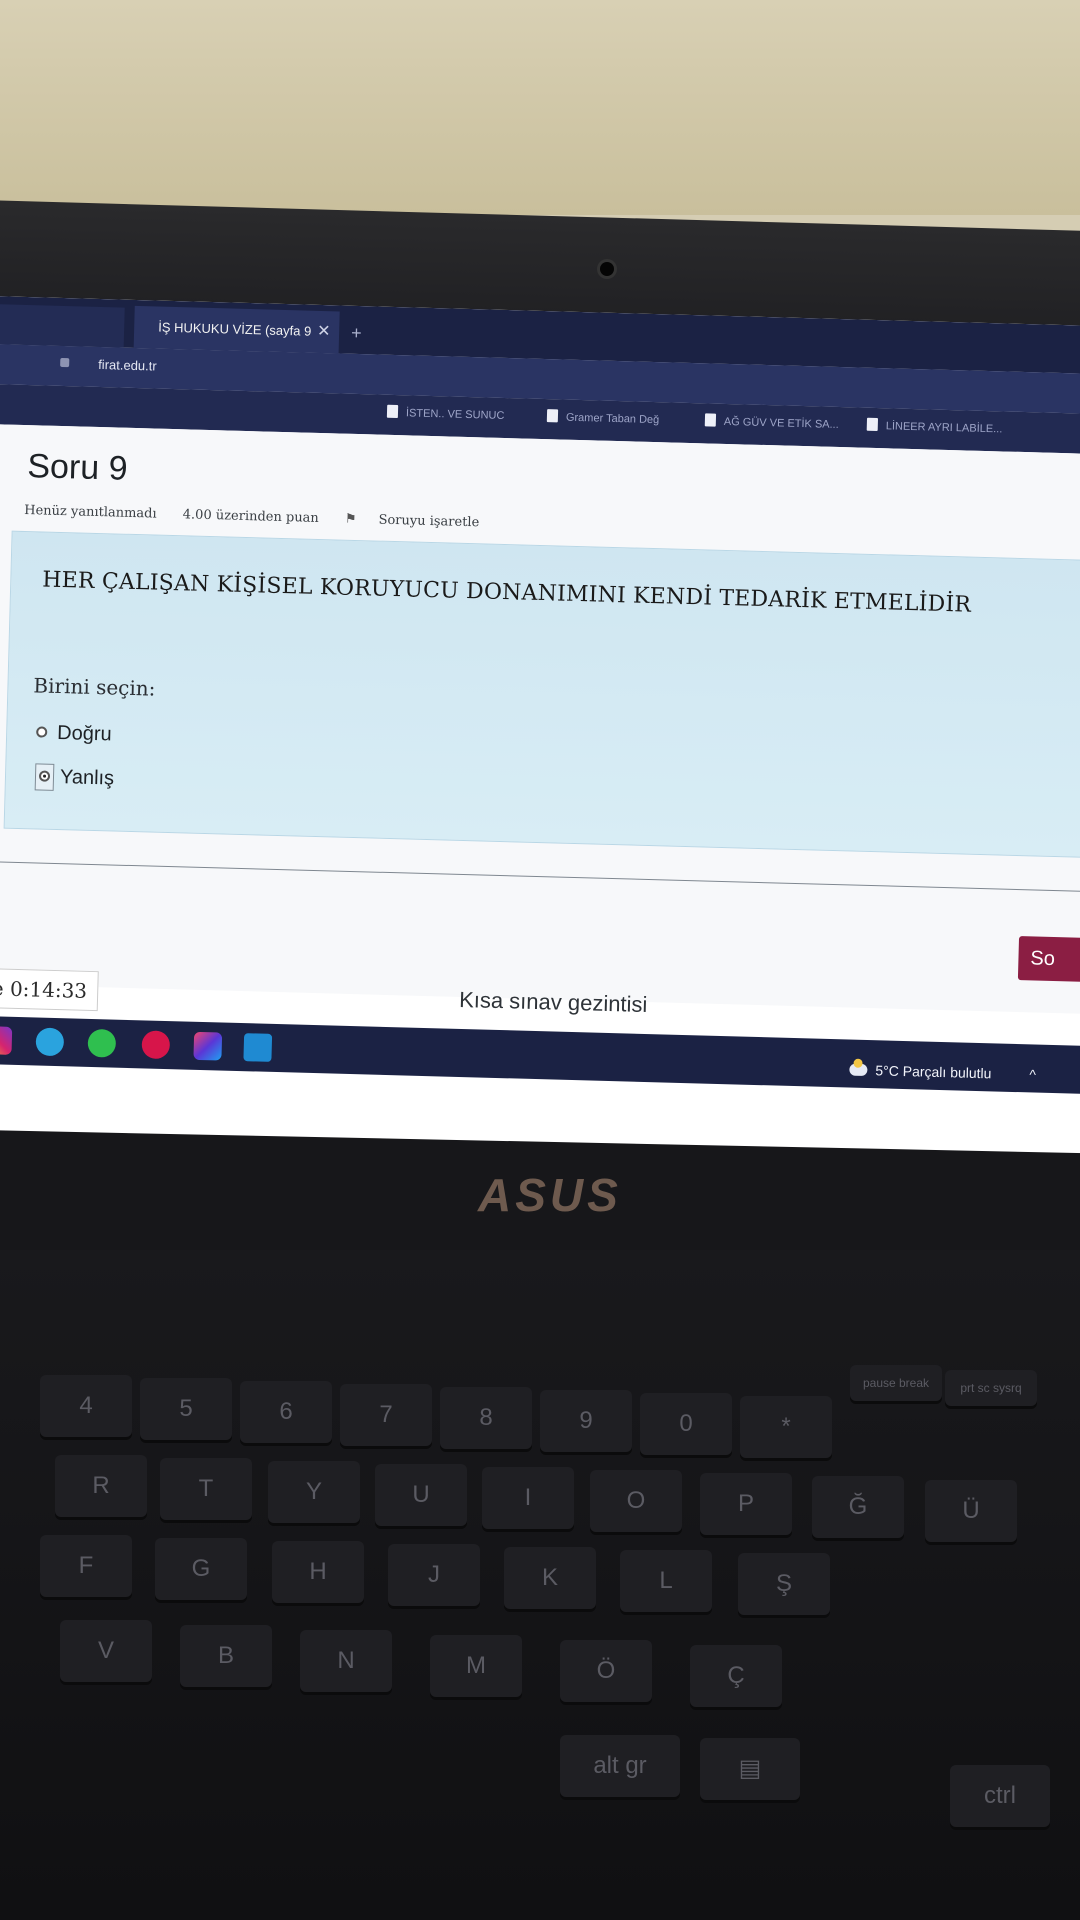  Describe the element at coordinates (350, 519) in the screenshot. I see `flag-icon: ⚑` at that location.